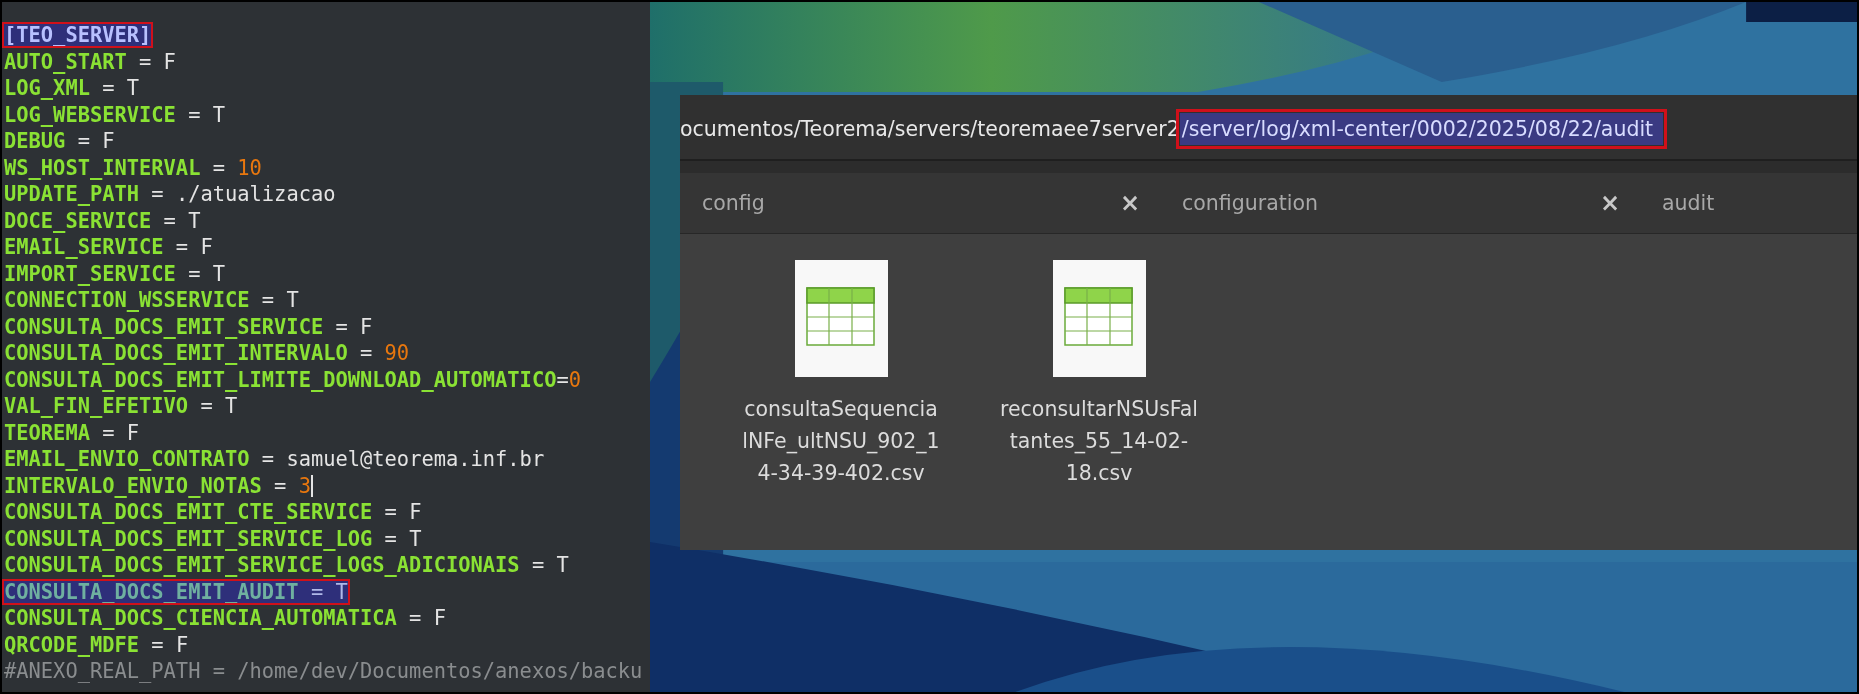  What do you see at coordinates (1268, 128) in the screenshot?
I see `path-field: ocumentos/Teorema/servers/teoremaee7server2/server/log/xml-center/0002/2025/08/22/audit` at bounding box center [1268, 128].